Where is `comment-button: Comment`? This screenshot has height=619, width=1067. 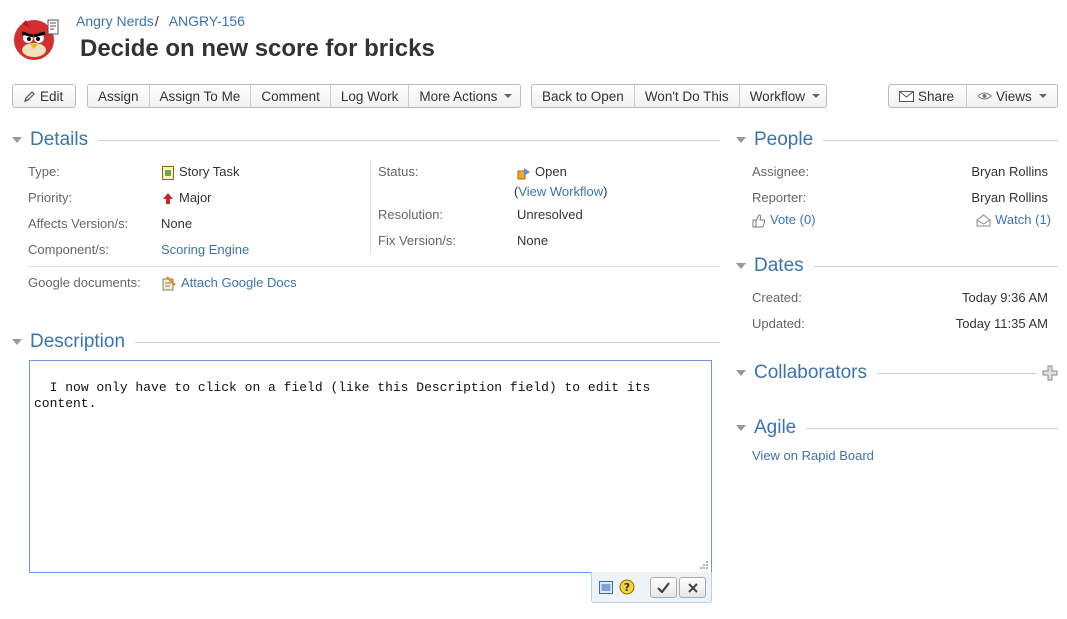 comment-button: Comment is located at coordinates (290, 96).